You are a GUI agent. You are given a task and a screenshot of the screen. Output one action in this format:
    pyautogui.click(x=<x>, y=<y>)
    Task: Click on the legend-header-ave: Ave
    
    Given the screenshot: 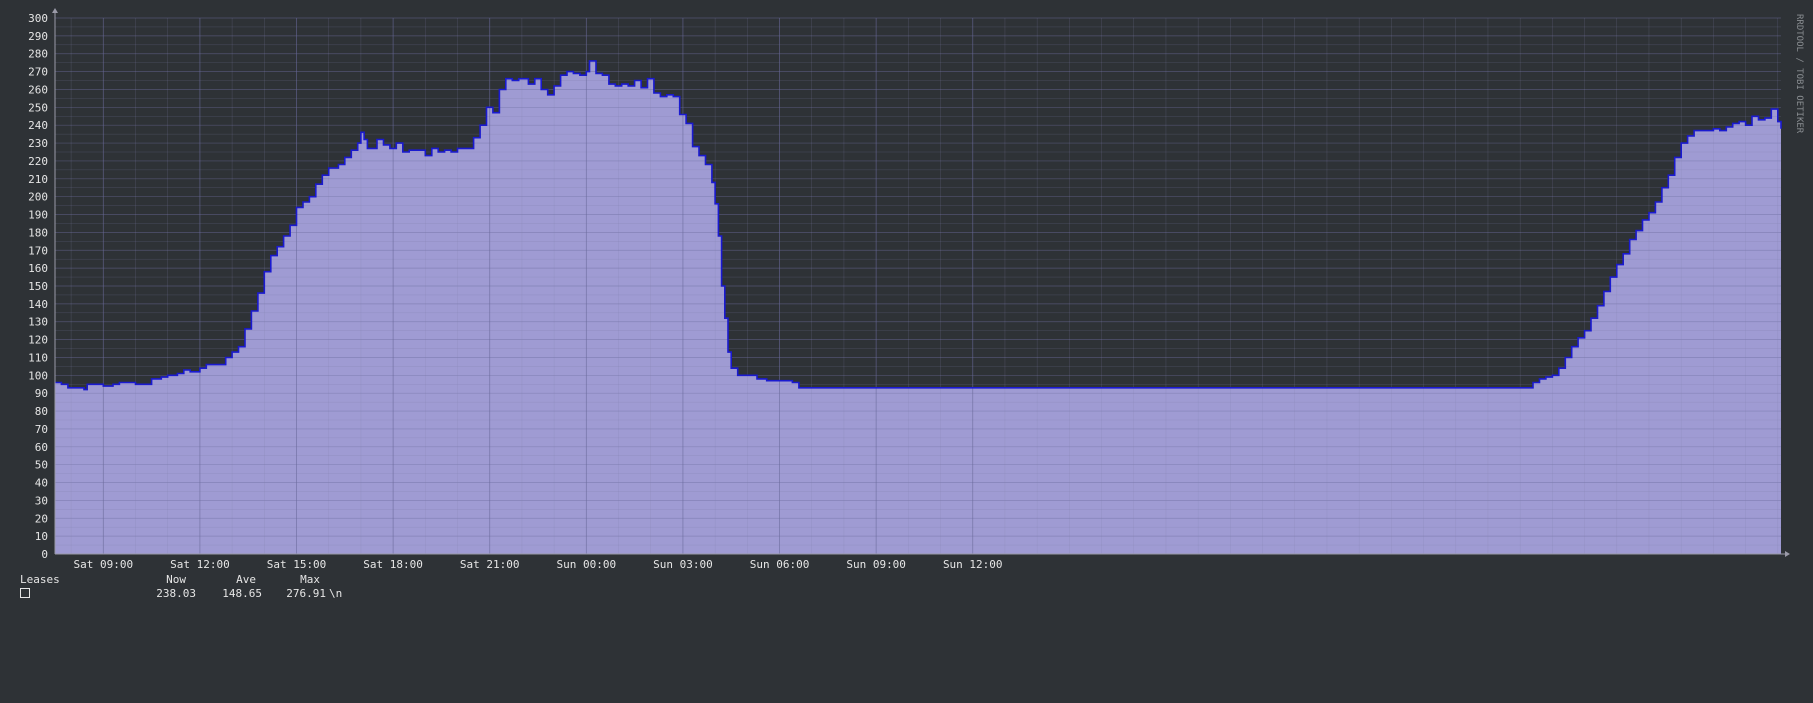 What is the action you would take?
    pyautogui.click(x=246, y=579)
    